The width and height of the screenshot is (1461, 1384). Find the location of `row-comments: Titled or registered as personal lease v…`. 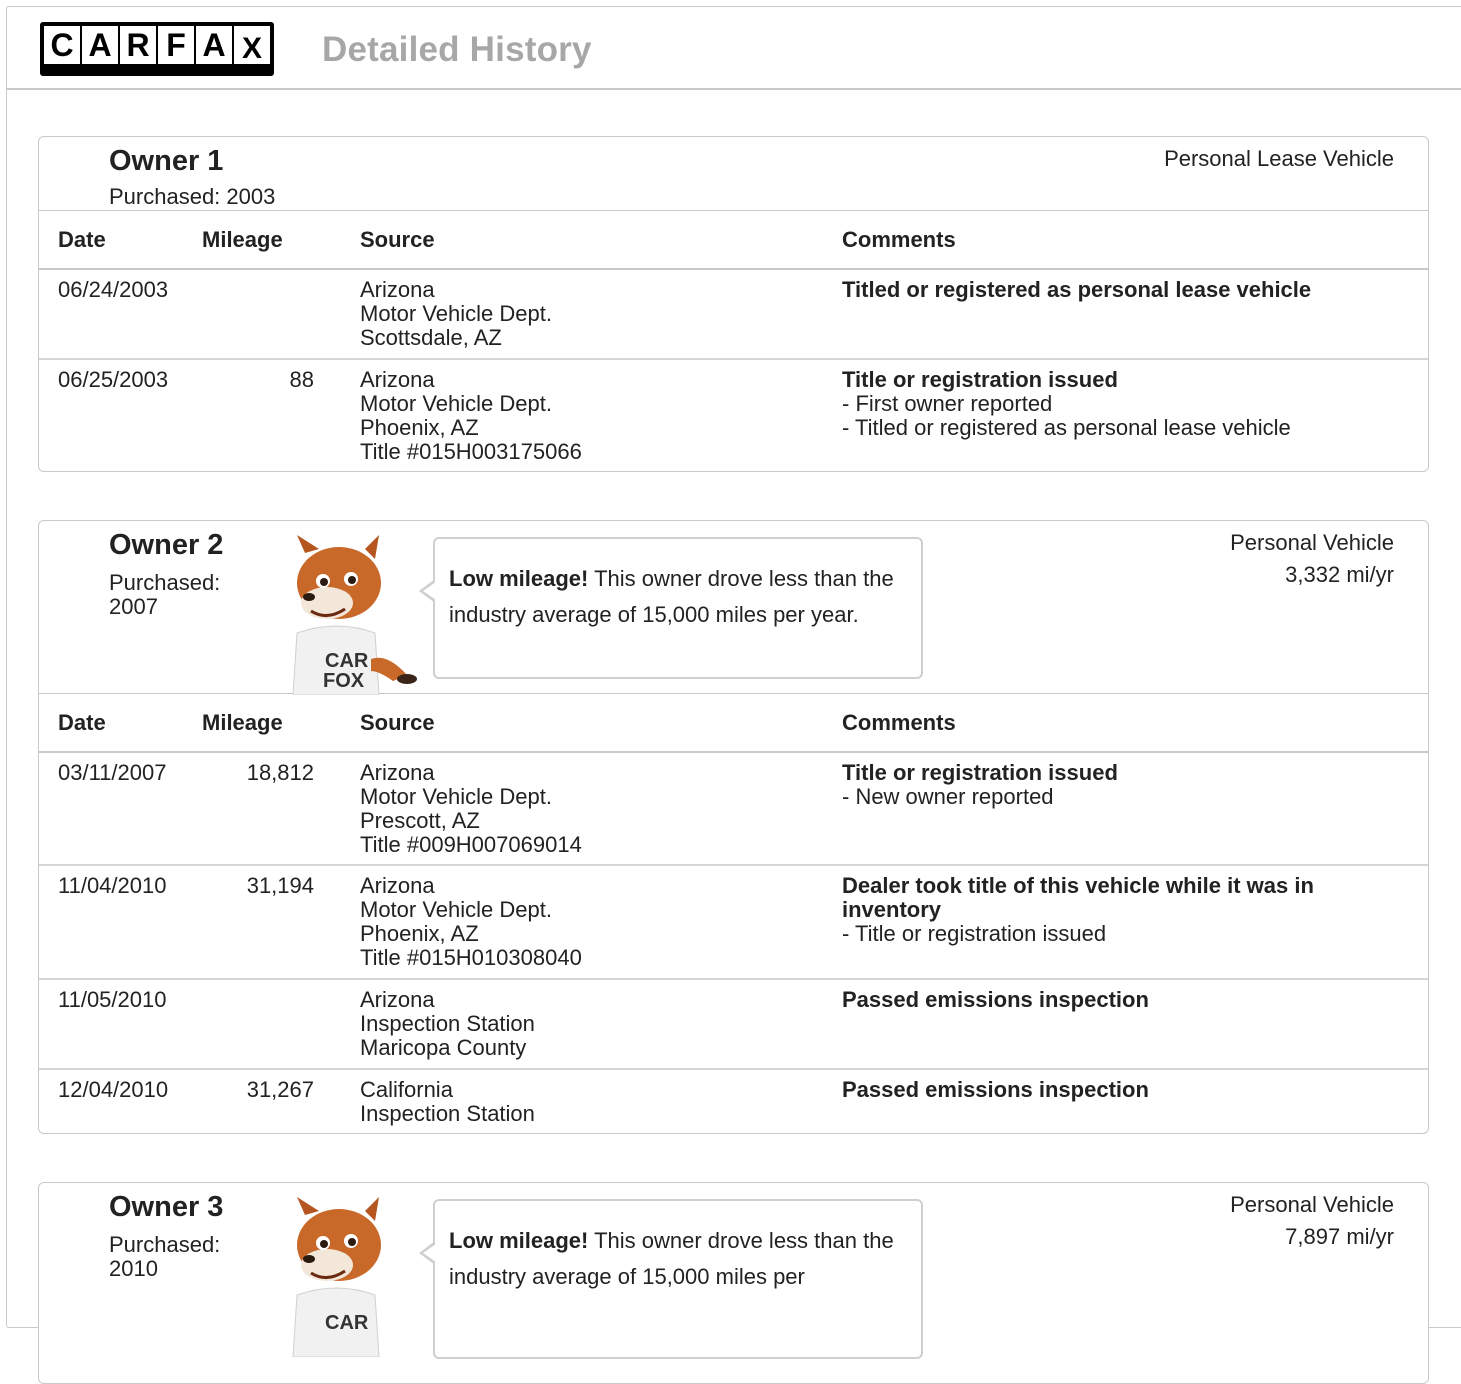

row-comments: Titled or registered as personal lease v… is located at coordinates (1112, 290).